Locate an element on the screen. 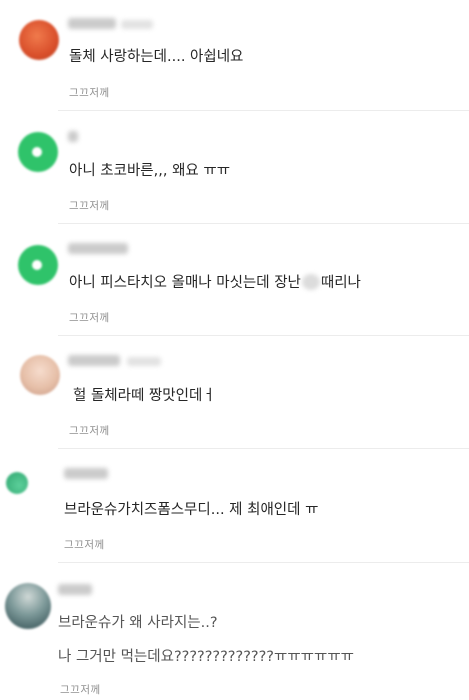 The width and height of the screenshot is (469, 700). comment-text: 아니 피스타치오 올매나 마싯는데 장난 때리나 is located at coordinates (215, 283).